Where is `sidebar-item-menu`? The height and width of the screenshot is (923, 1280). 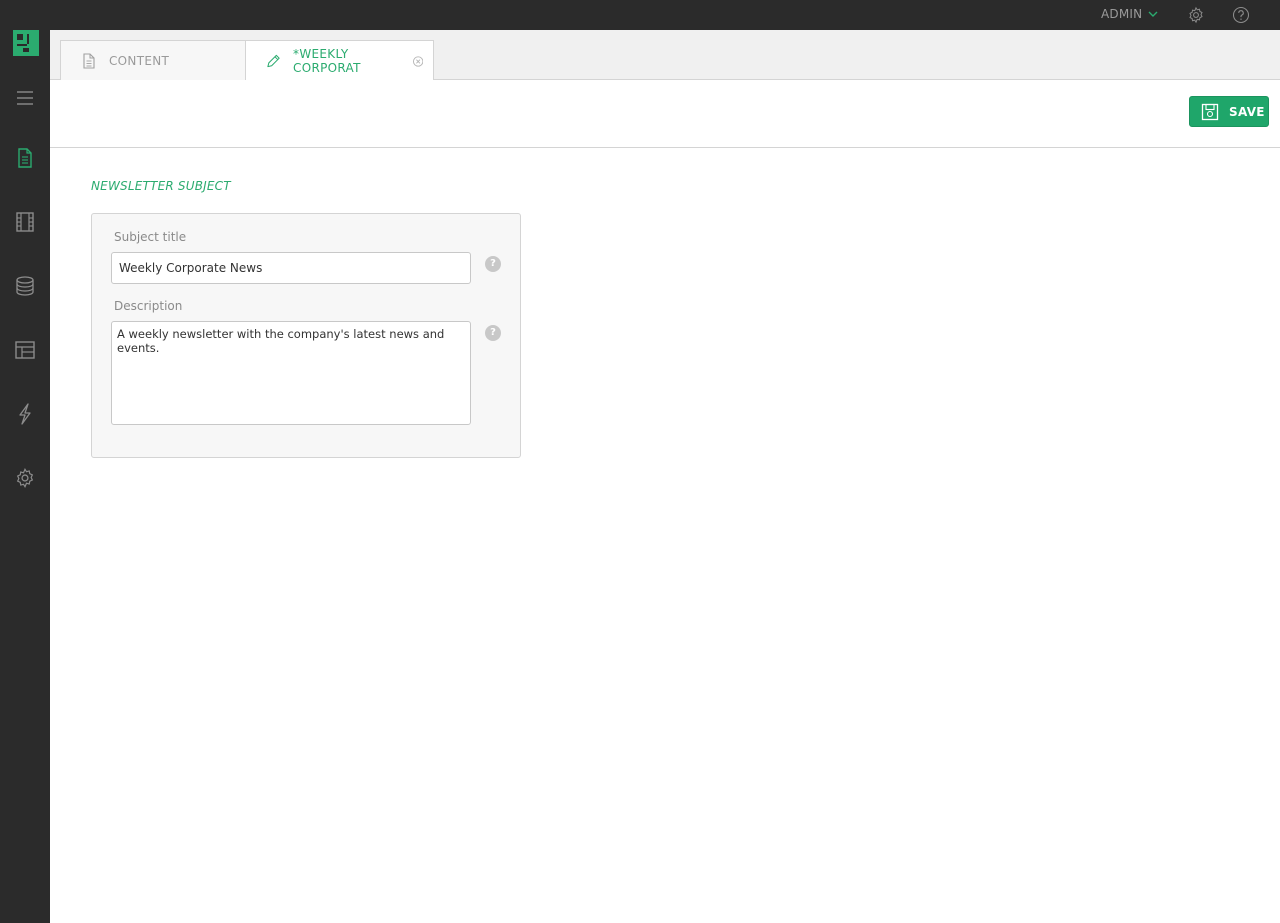
sidebar-item-menu is located at coordinates (25, 98).